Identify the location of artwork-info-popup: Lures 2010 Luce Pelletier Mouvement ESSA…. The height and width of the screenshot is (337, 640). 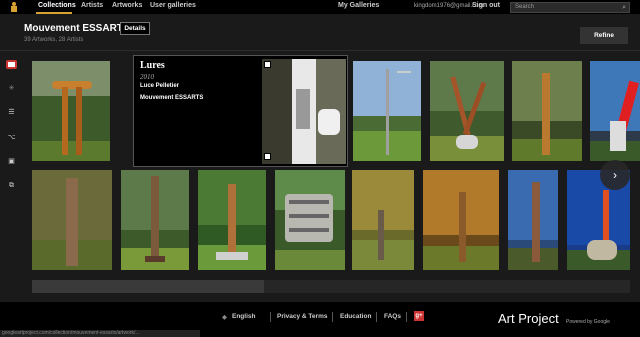
(240, 111).